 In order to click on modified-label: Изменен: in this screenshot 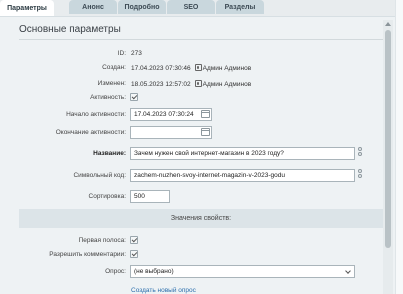, I will do `click(111, 83)`.